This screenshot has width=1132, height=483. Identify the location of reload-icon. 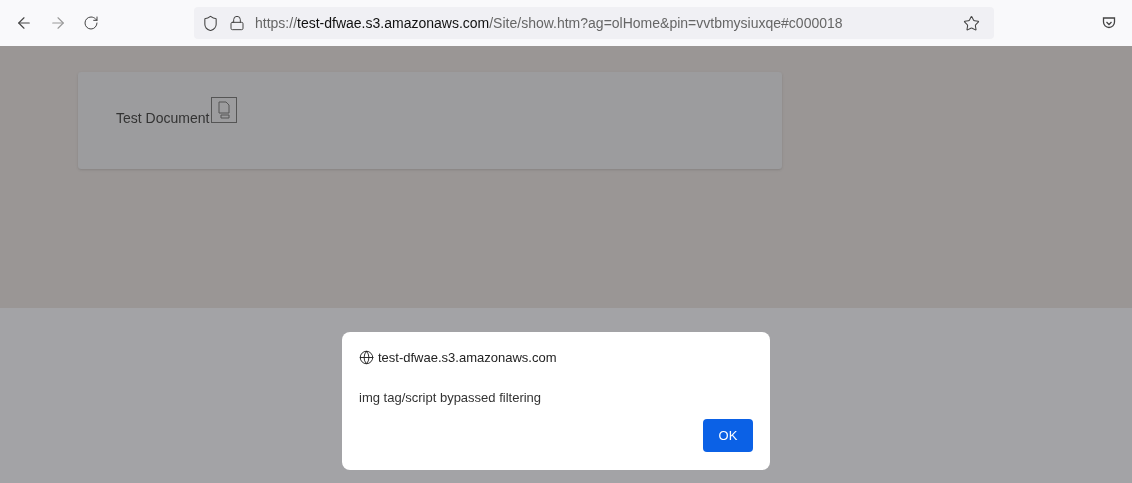
(91, 23).